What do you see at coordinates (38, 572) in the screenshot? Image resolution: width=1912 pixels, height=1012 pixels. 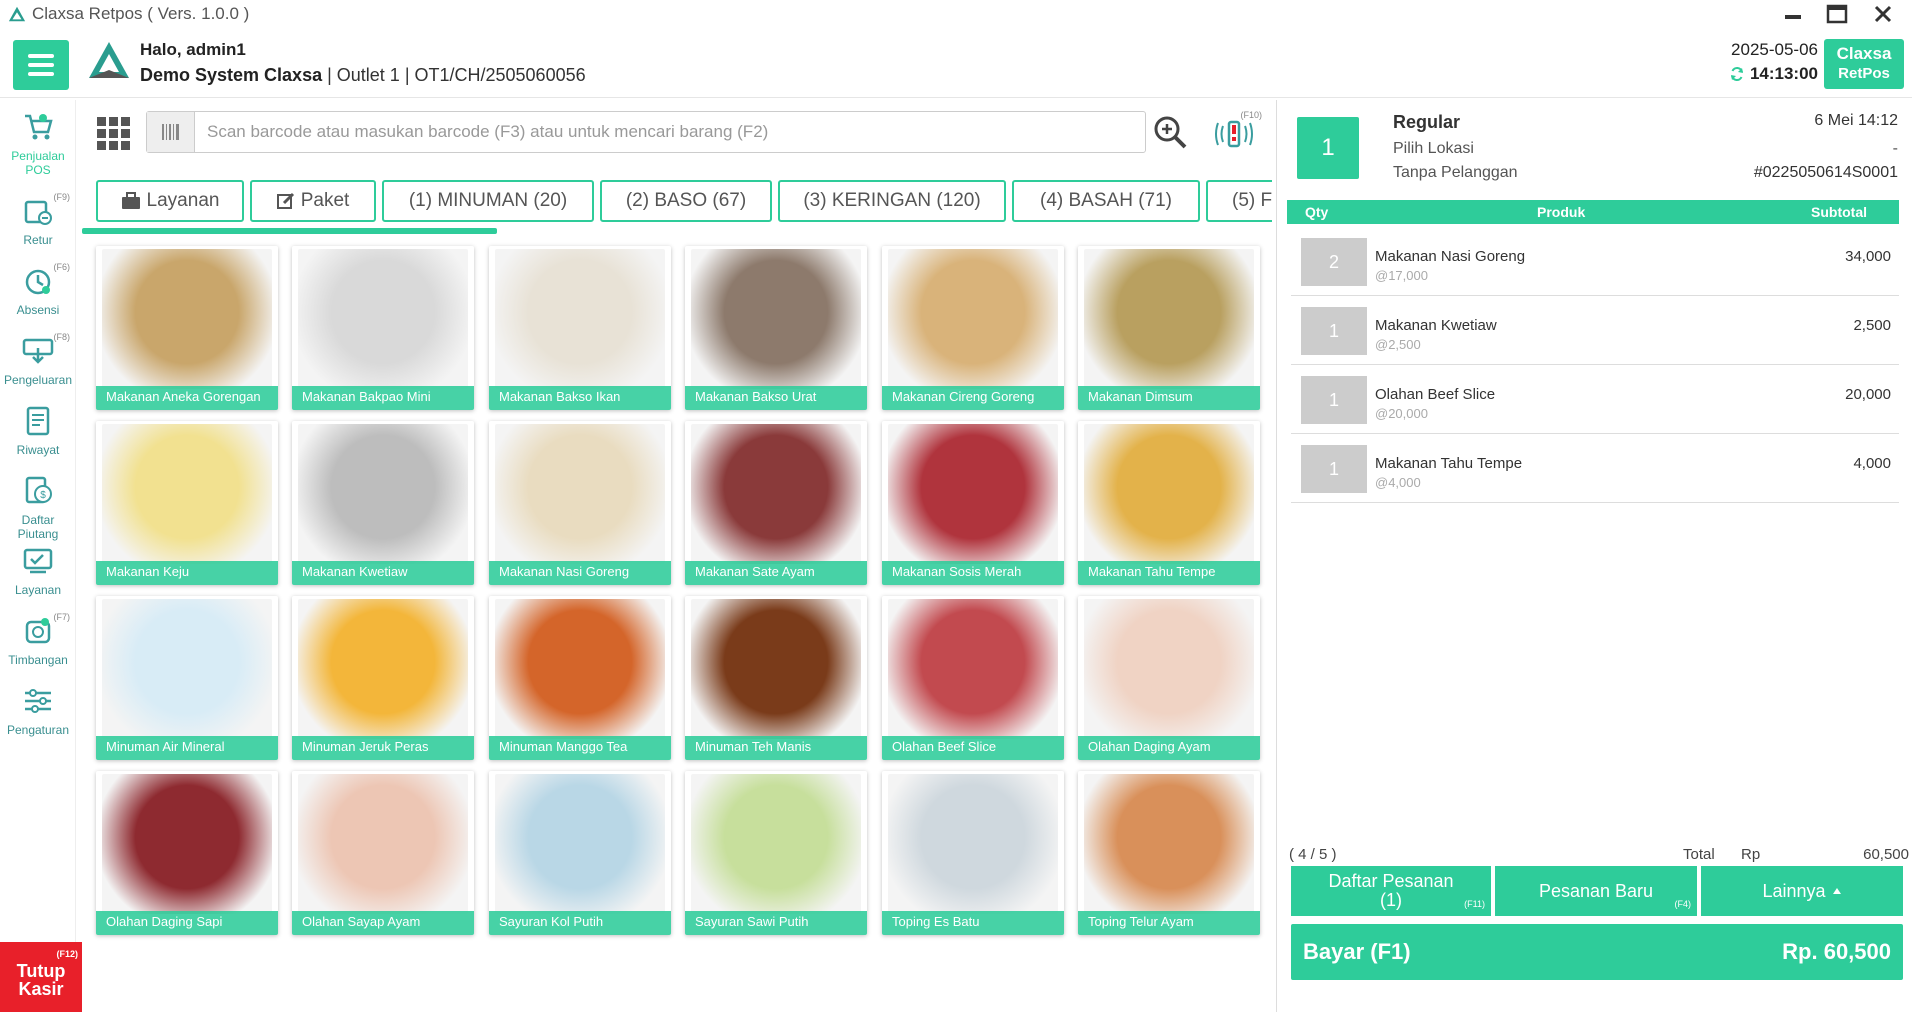 I see `sidebar-item-layanan: Layanan` at bounding box center [38, 572].